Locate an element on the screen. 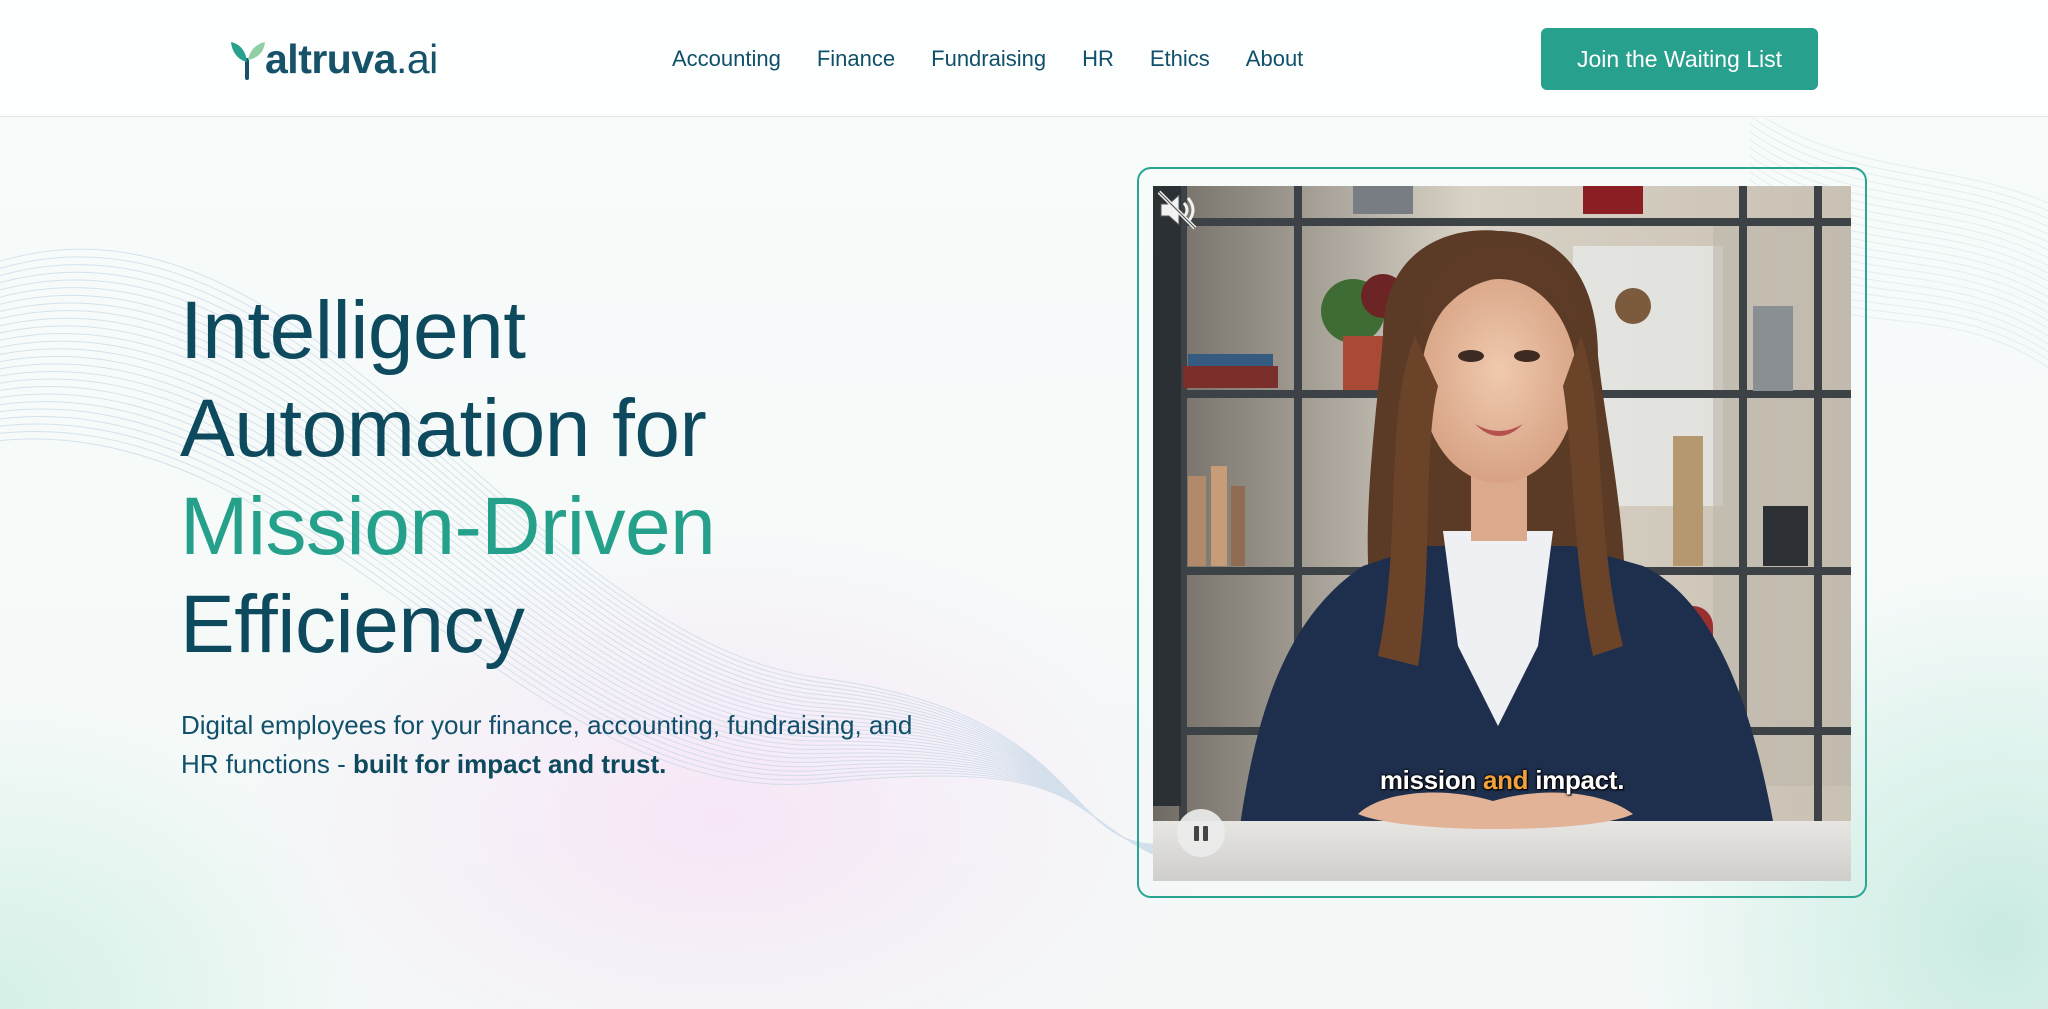 The image size is (2048, 1009). caption-word-1: mission is located at coordinates (1427, 780).